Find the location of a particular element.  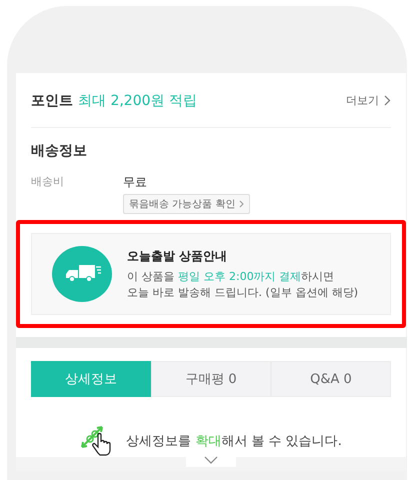

zoom-hint-text: 상세정보를 확대해서 볼 수 있습니다. is located at coordinates (234, 441).